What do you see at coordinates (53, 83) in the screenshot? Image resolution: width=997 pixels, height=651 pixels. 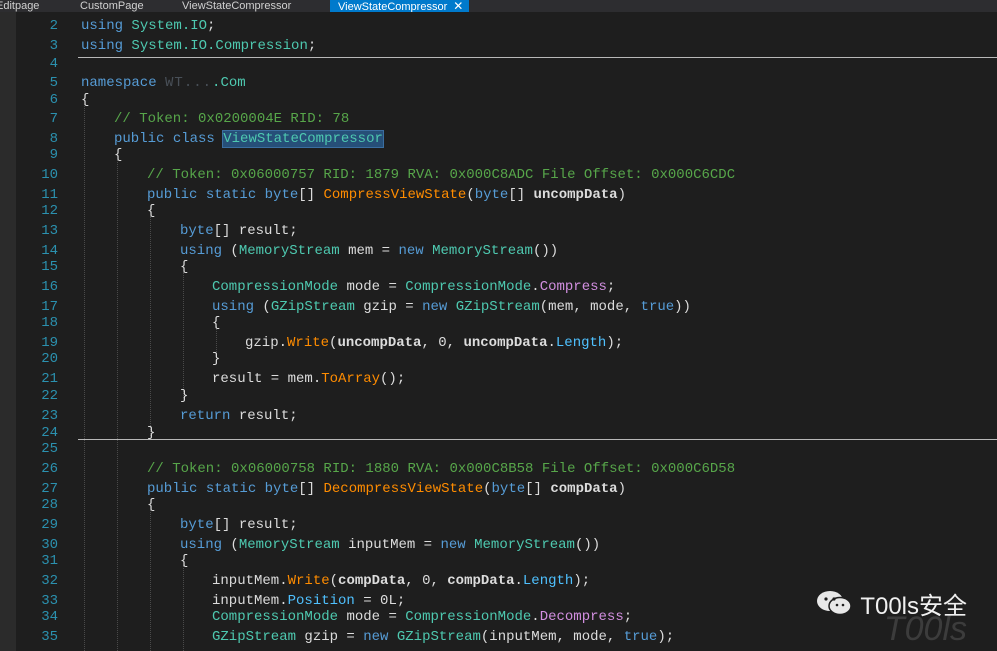 I see `line-number: 5` at bounding box center [53, 83].